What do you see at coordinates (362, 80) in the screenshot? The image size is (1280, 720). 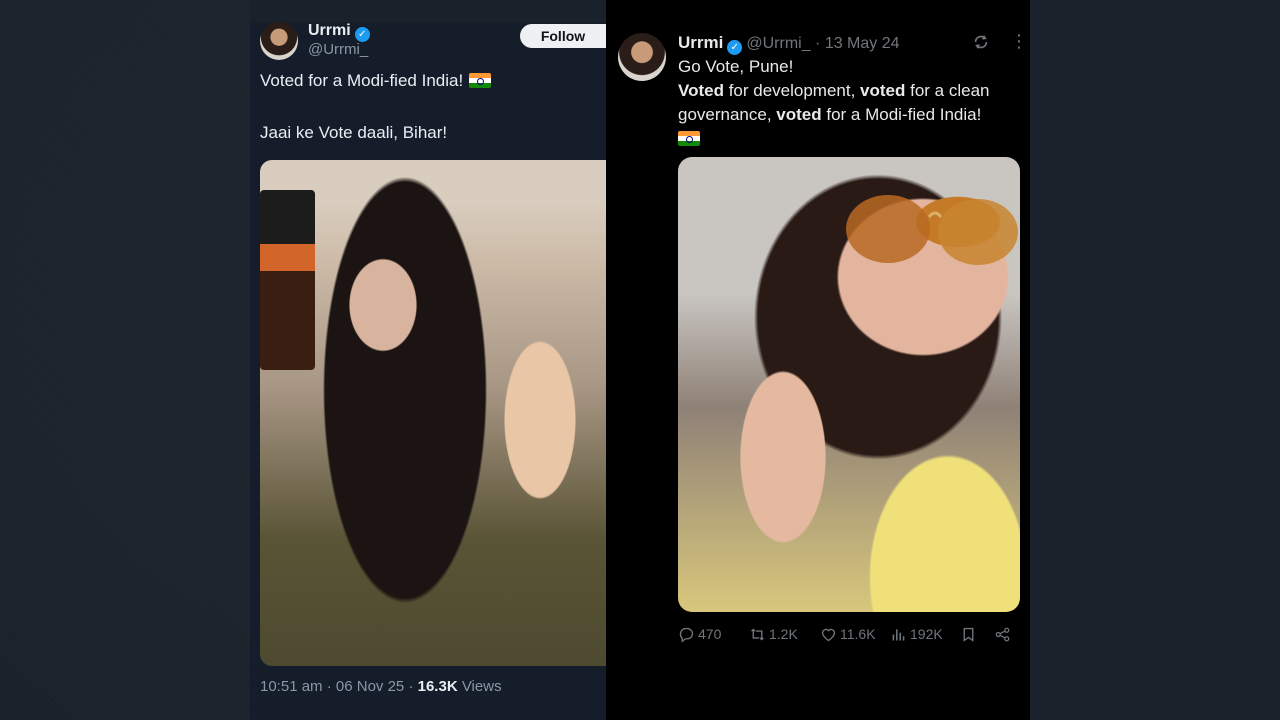 I see `tweet-line-1: Voted for a Modi-fied India!` at bounding box center [362, 80].